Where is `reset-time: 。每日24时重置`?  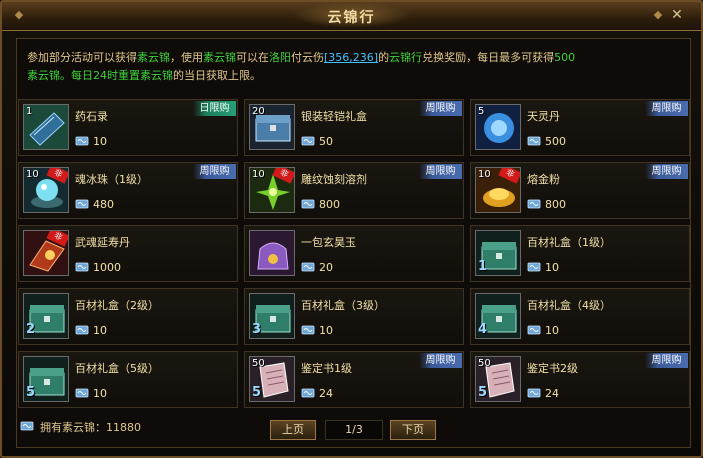 reset-time: 。每日24时重置 is located at coordinates (100, 75).